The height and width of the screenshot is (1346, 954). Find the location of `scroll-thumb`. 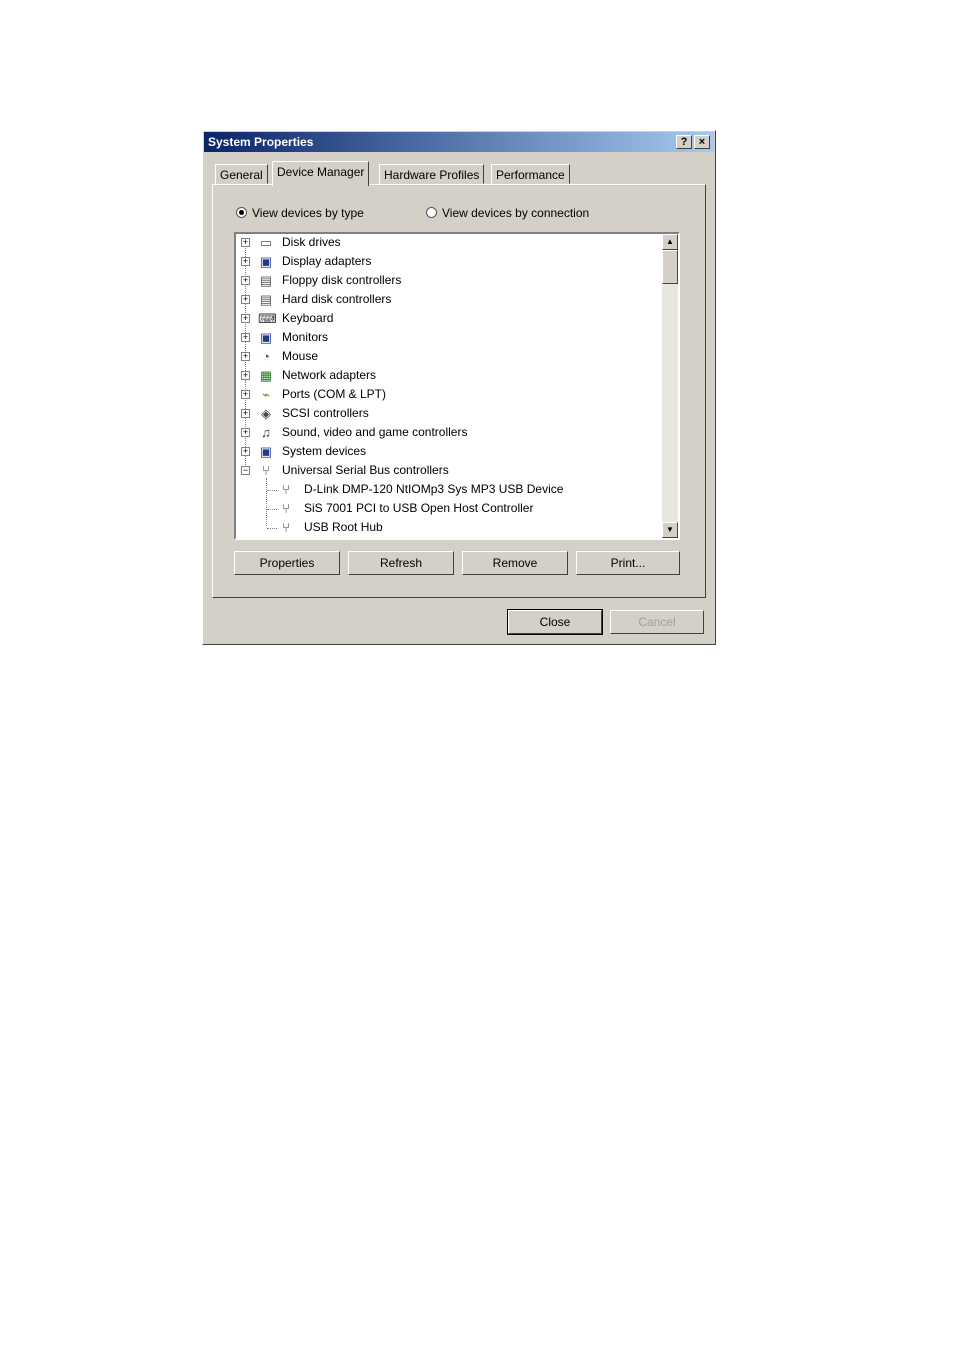

scroll-thumb is located at coordinates (670, 267).